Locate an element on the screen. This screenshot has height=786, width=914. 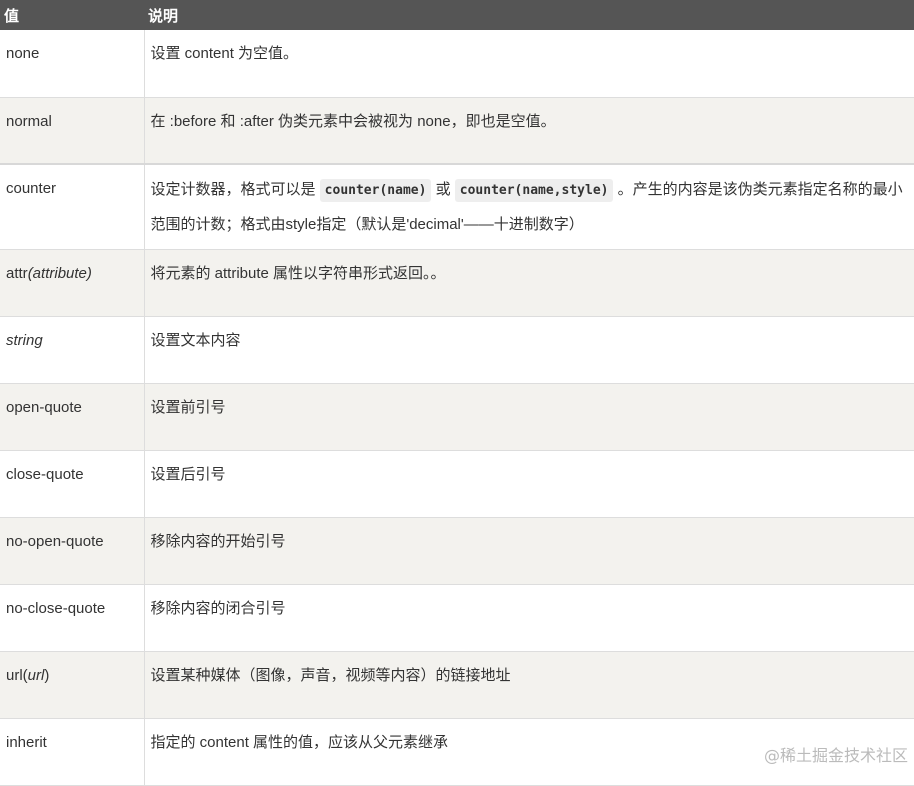
table-row: no-close-quote 移除内容的闭合引号 is located at coordinates (457, 618).